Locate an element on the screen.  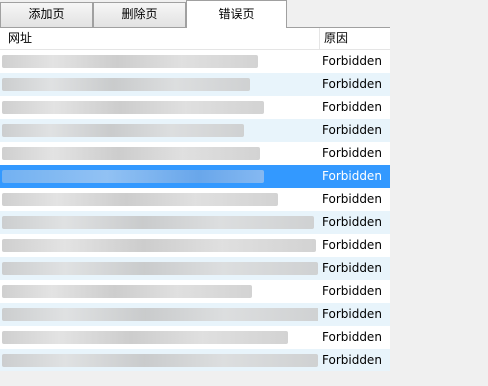
tab-add-page: 添加页 is located at coordinates (46, 14).